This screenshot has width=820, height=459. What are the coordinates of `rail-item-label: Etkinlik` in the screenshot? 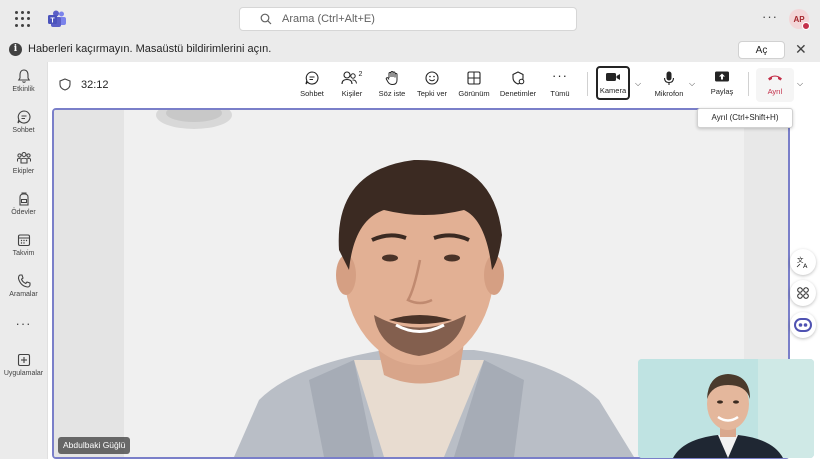 It's located at (23, 89).